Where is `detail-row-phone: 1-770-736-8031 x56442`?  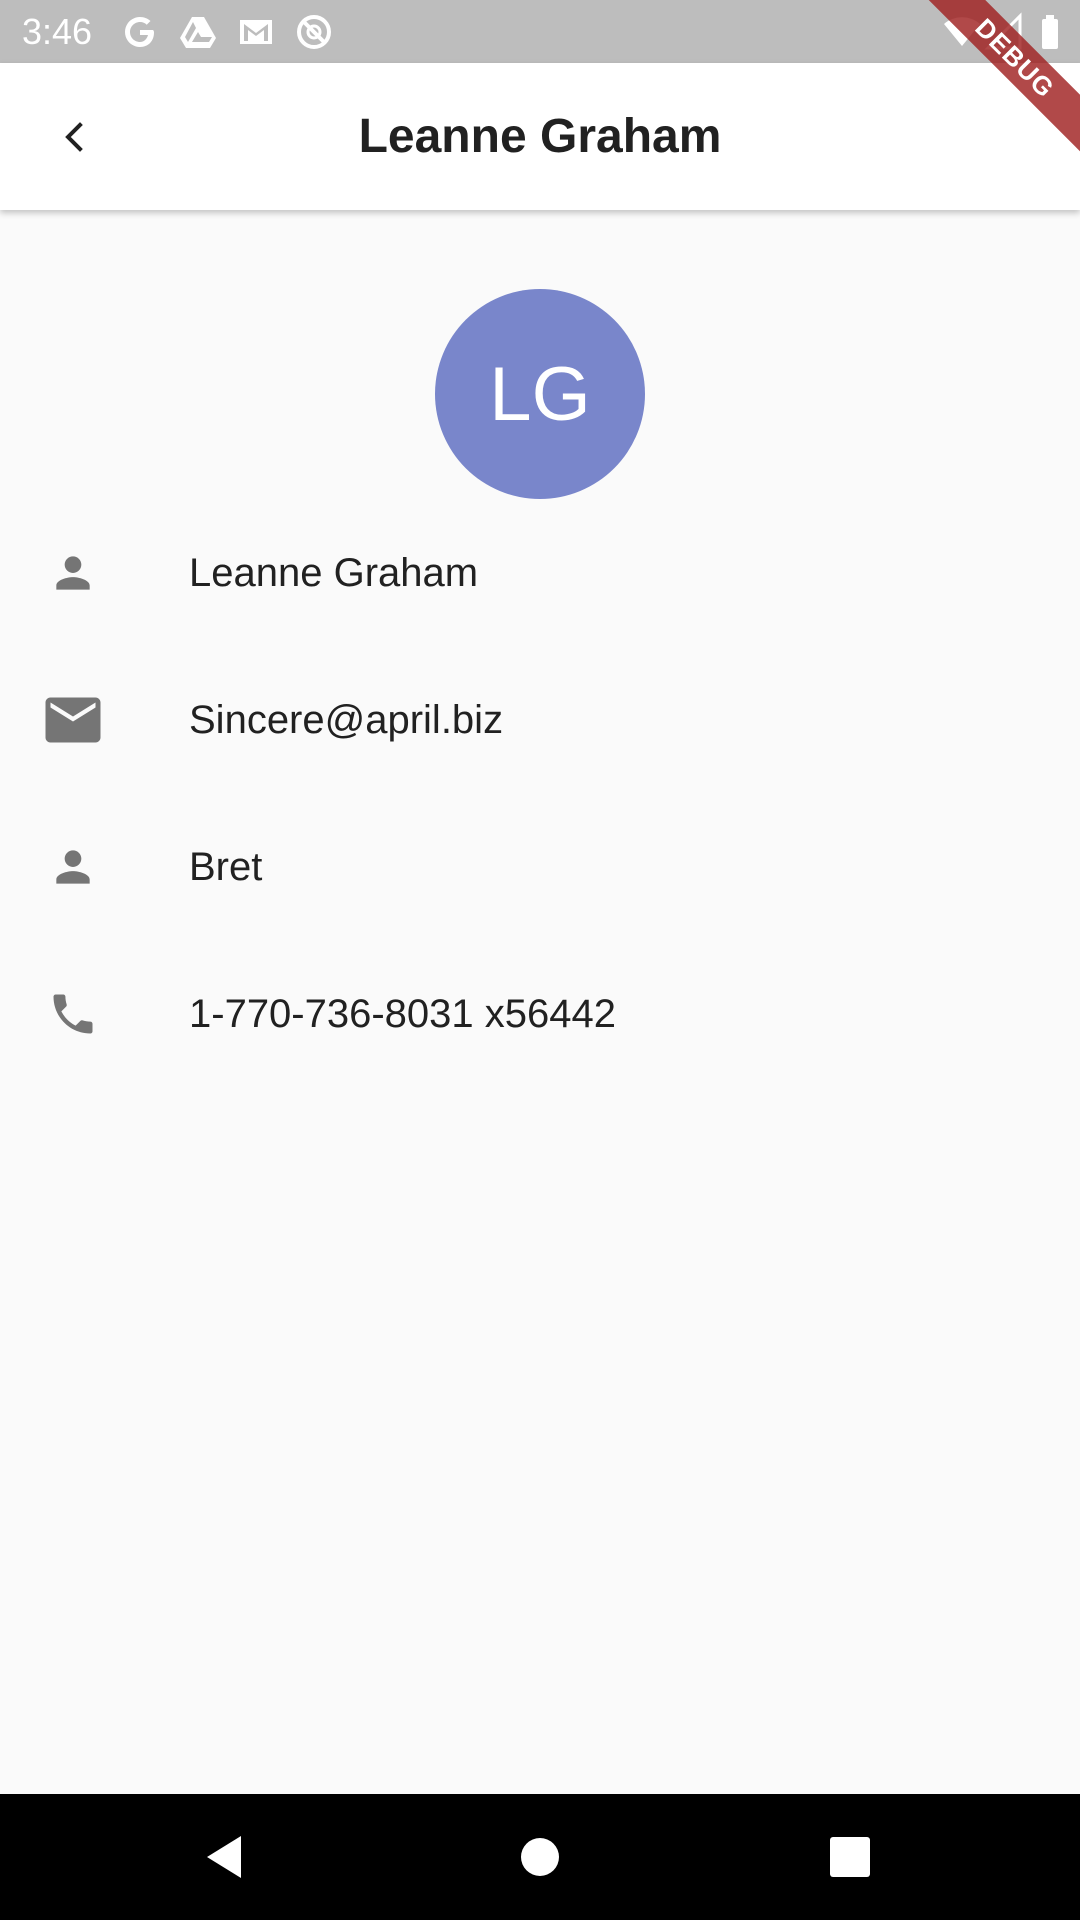
detail-row-phone: 1-770-736-8031 x56442 is located at coordinates (540, 1013).